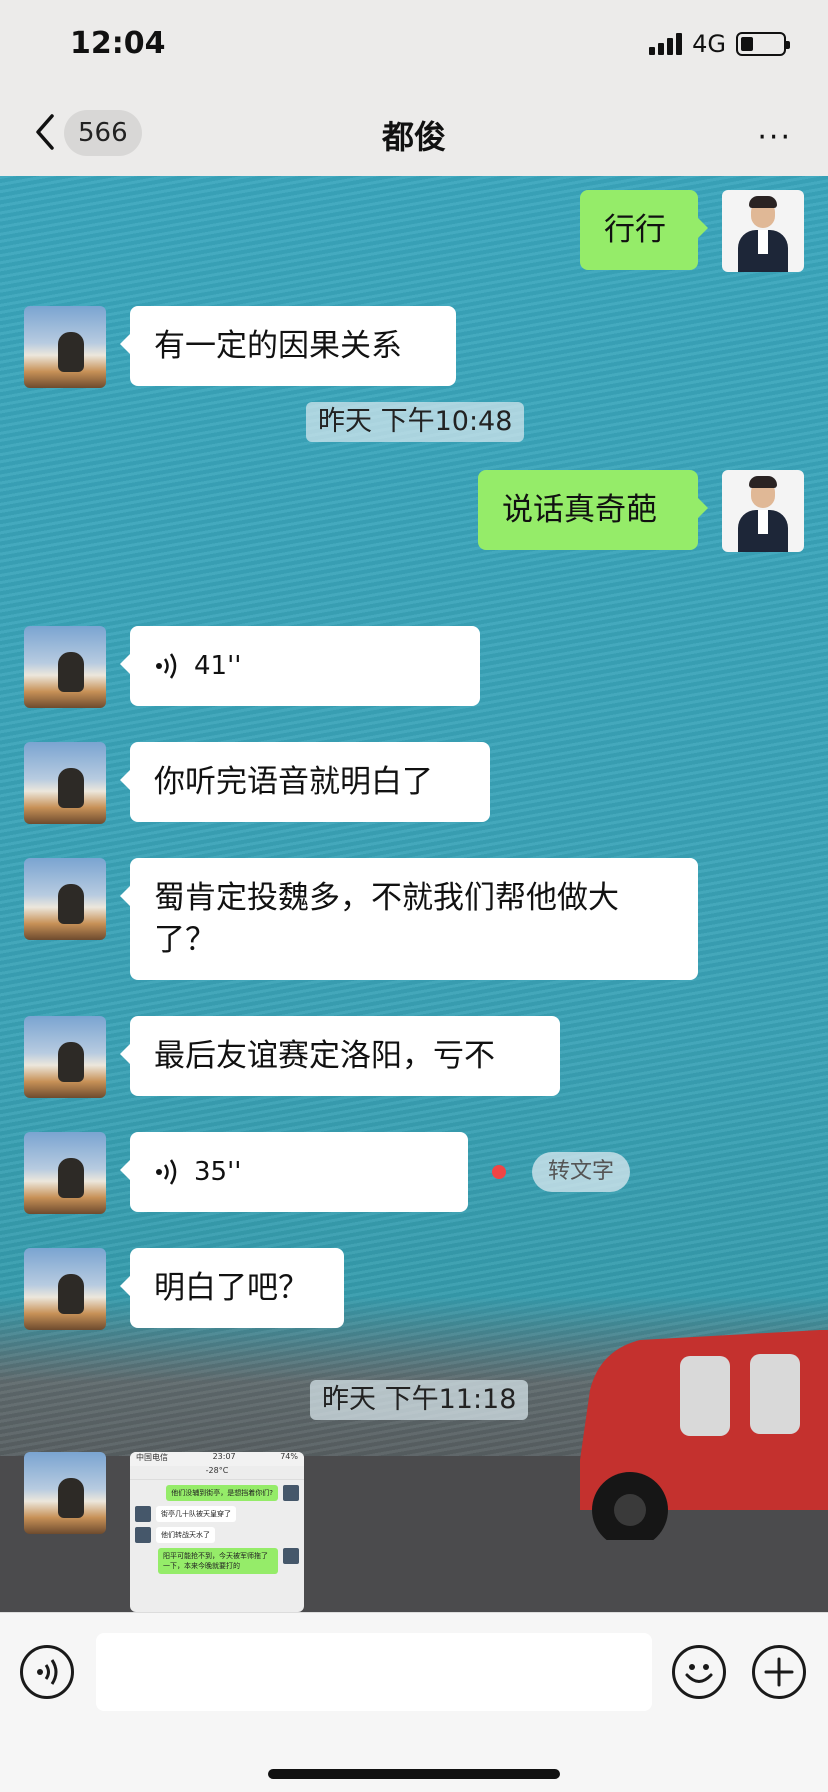 The image size is (828, 1792). What do you see at coordinates (581, 1172) in the screenshot?
I see `convert-to-text-button: 转文字` at bounding box center [581, 1172].